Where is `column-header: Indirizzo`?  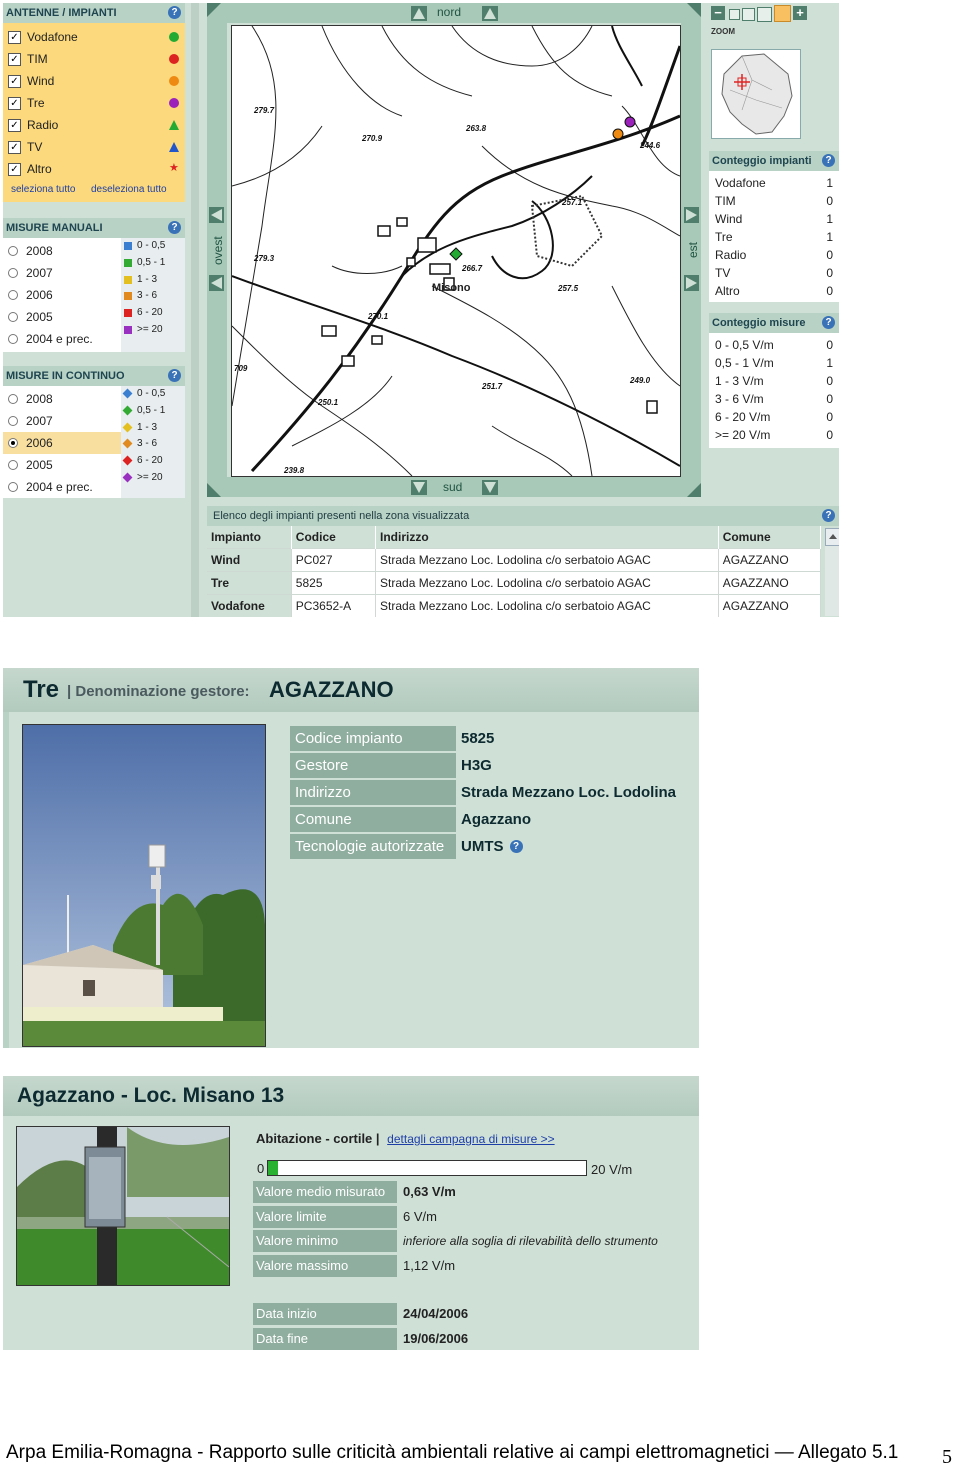 column-header: Indirizzo is located at coordinates (547, 537).